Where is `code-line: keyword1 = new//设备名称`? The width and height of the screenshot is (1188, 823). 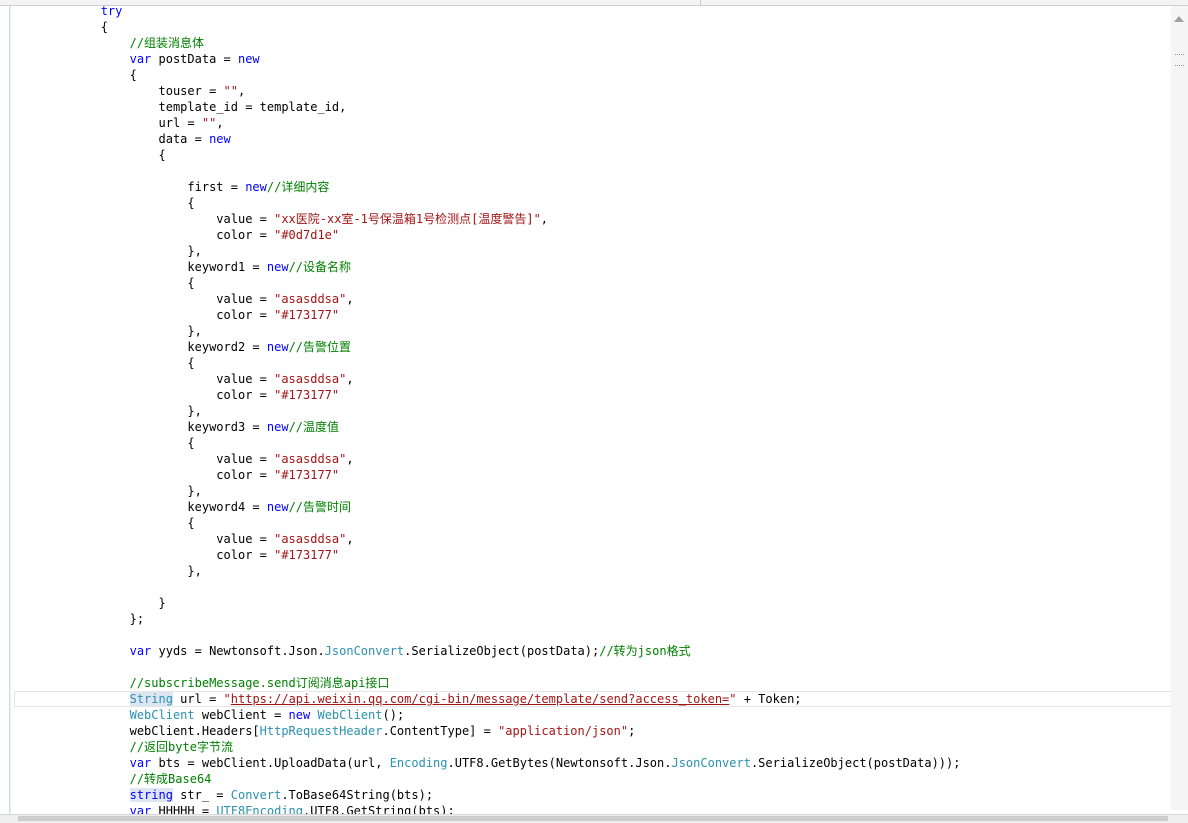
code-line: keyword1 = new//设备名称 is located at coordinates (594, 267).